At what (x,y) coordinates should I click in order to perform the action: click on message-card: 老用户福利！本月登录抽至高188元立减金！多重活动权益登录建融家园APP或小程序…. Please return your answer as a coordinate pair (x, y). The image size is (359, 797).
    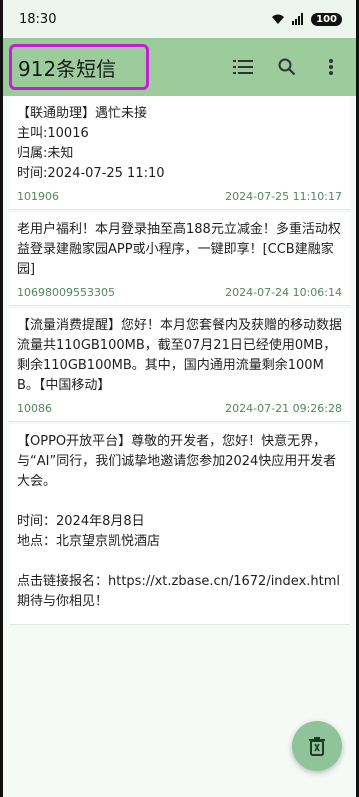
    Looking at the image, I should click on (179, 259).